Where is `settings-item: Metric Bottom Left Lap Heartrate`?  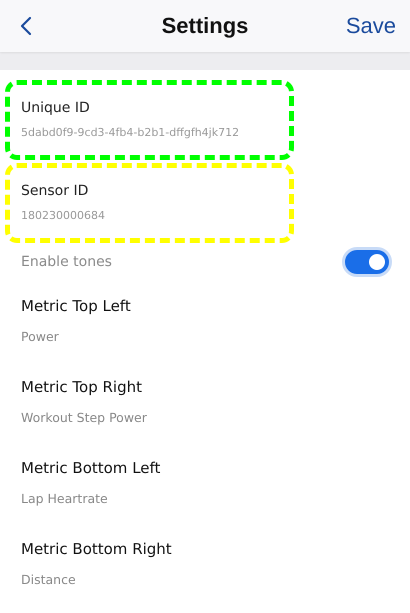 settings-item: Metric Bottom Left Lap Heartrate is located at coordinates (205, 479).